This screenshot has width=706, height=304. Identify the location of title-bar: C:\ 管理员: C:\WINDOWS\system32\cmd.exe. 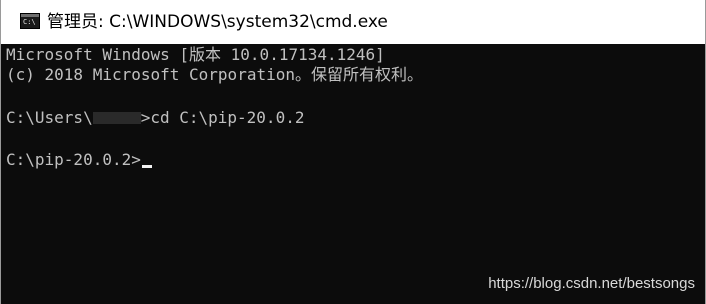
(353, 22).